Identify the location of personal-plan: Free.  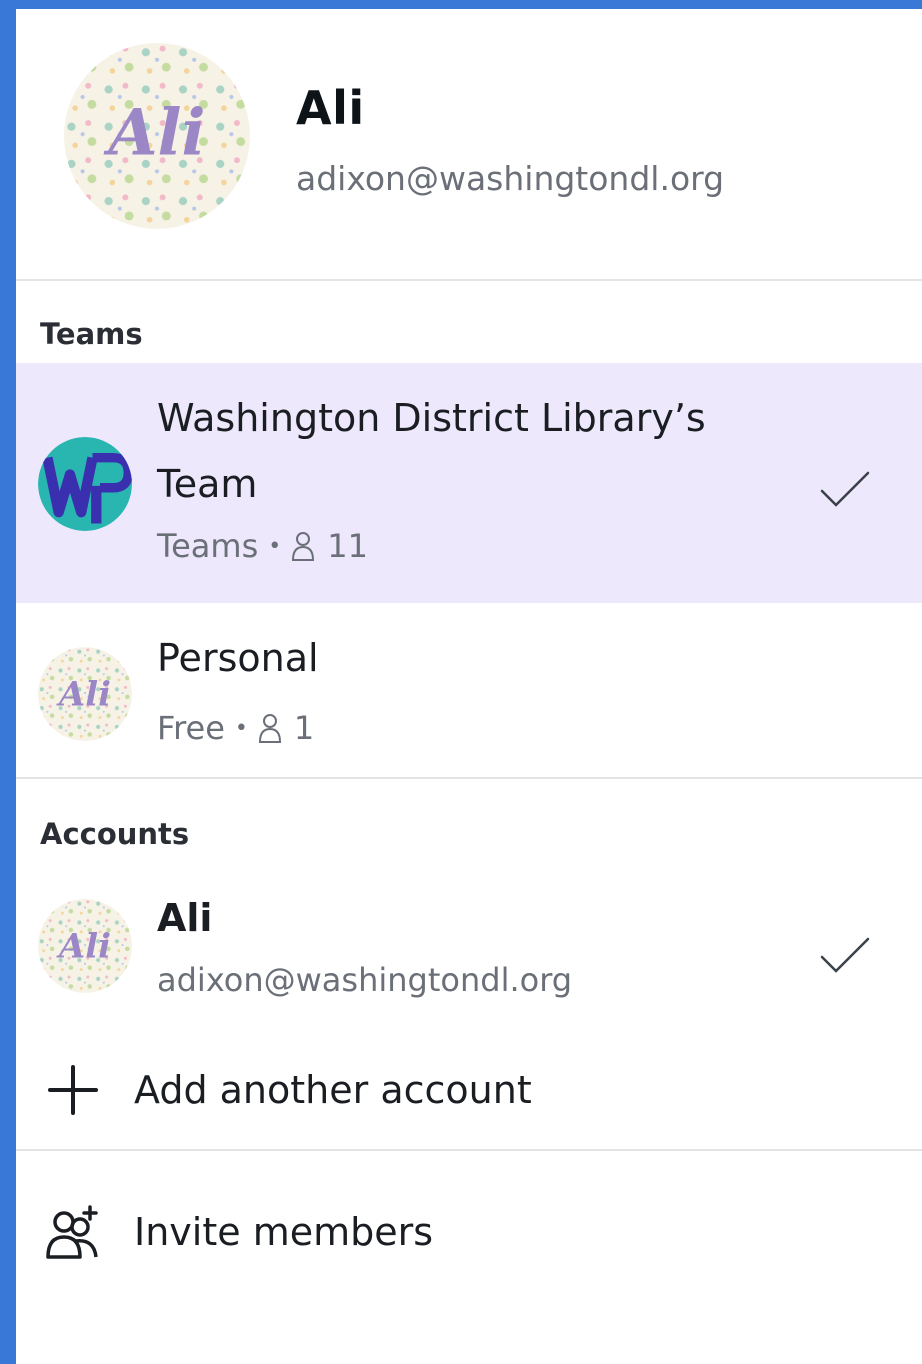
(191, 728).